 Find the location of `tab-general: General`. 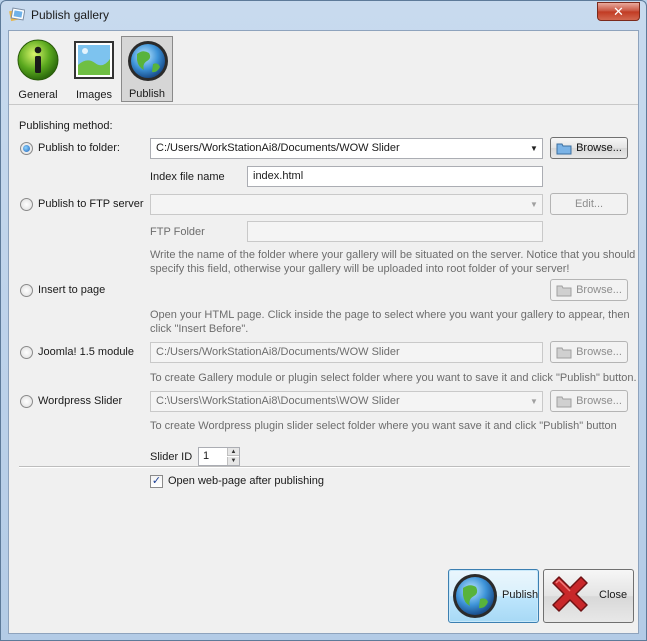

tab-general: General is located at coordinates (38, 69).